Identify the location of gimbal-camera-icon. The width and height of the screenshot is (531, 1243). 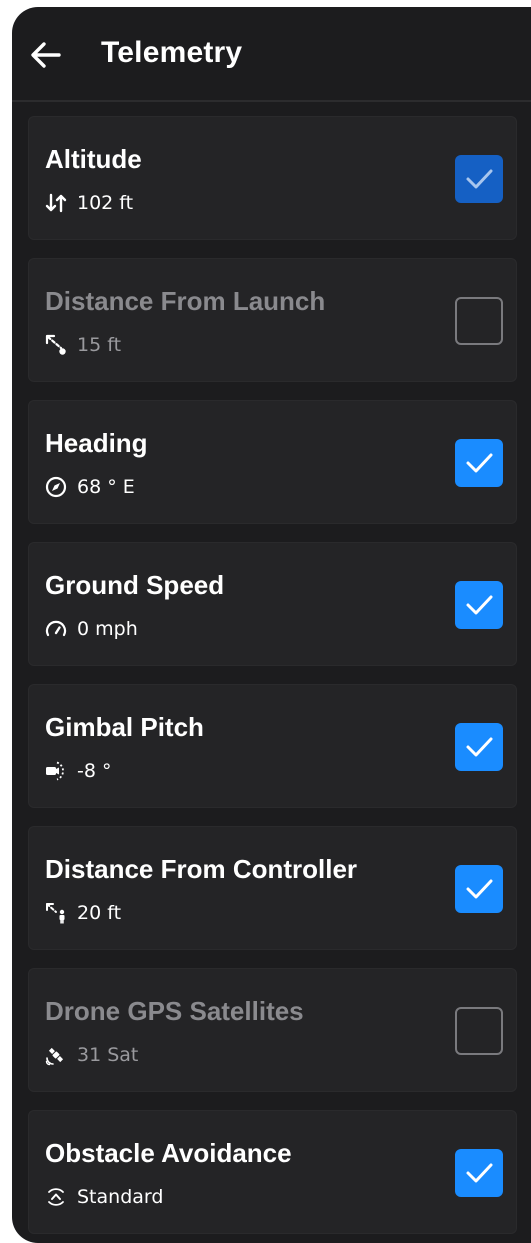
(55, 771).